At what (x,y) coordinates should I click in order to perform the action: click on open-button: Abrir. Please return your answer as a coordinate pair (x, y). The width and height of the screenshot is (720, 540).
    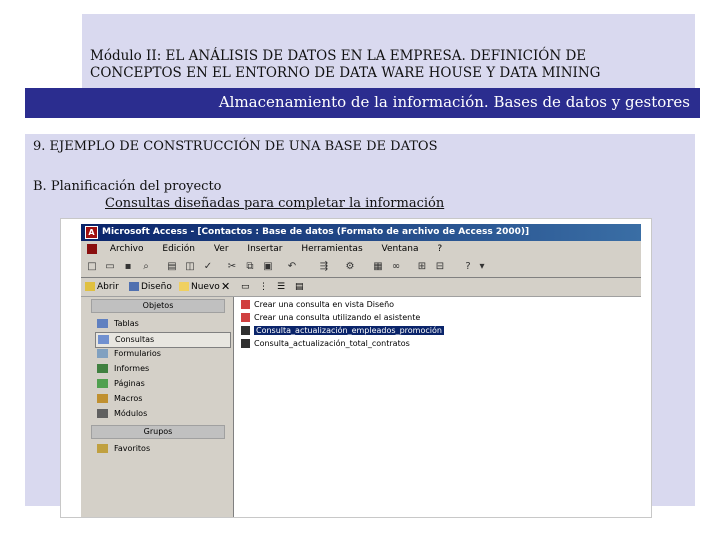
    Looking at the image, I should click on (102, 287).